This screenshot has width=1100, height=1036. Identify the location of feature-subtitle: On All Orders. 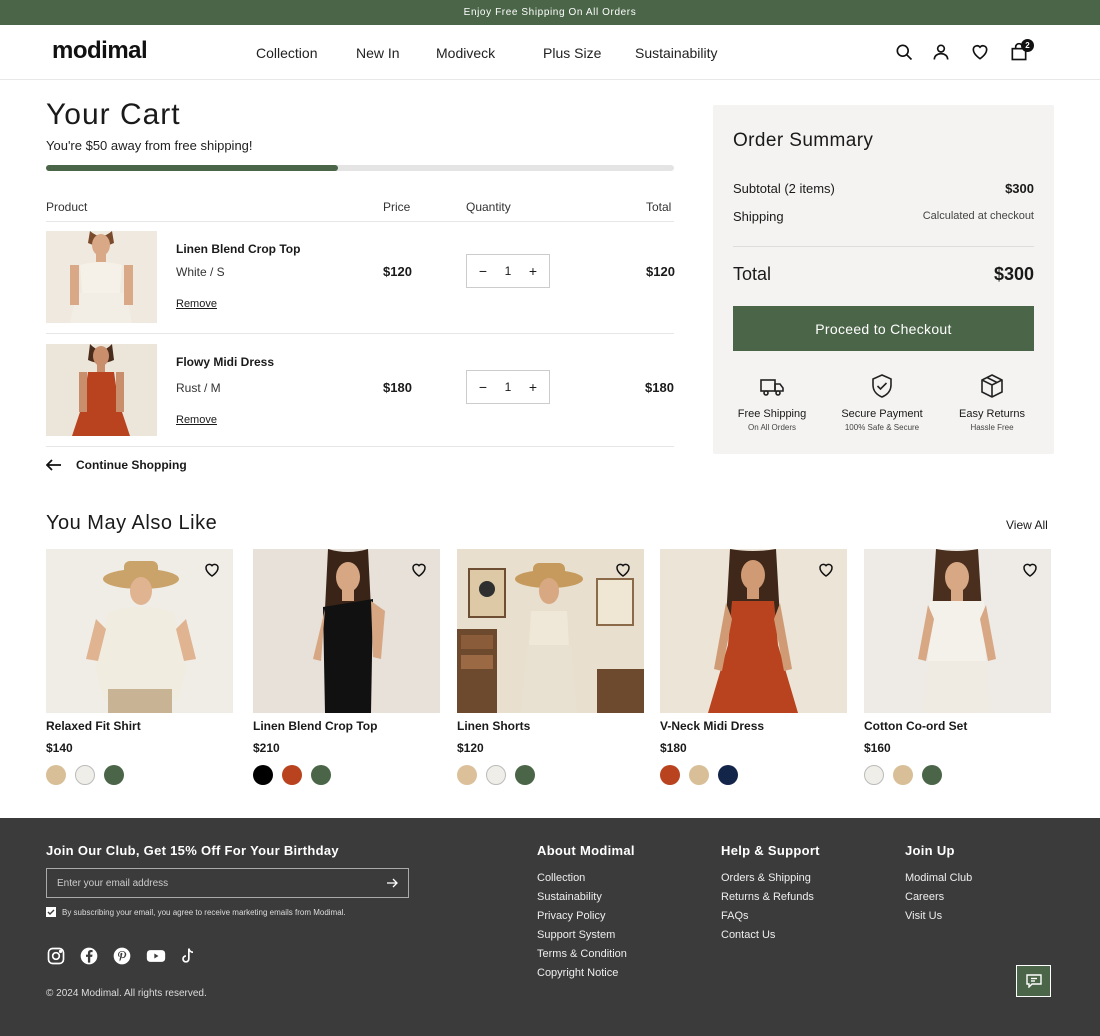
(771, 427).